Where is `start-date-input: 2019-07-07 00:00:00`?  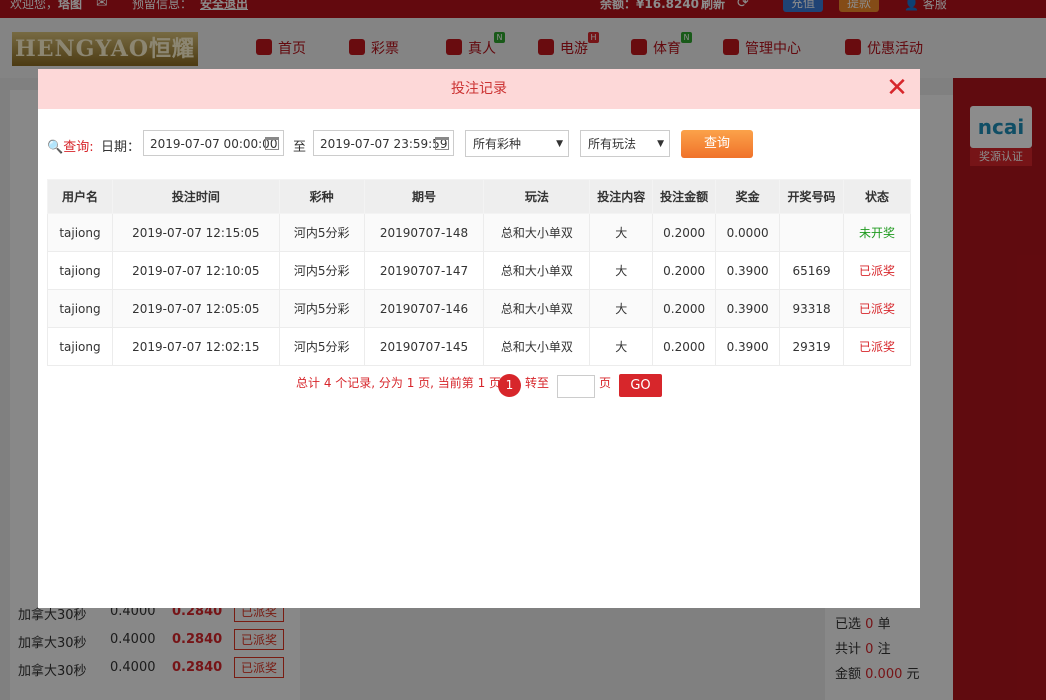
start-date-input: 2019-07-07 00:00:00 is located at coordinates (213, 143).